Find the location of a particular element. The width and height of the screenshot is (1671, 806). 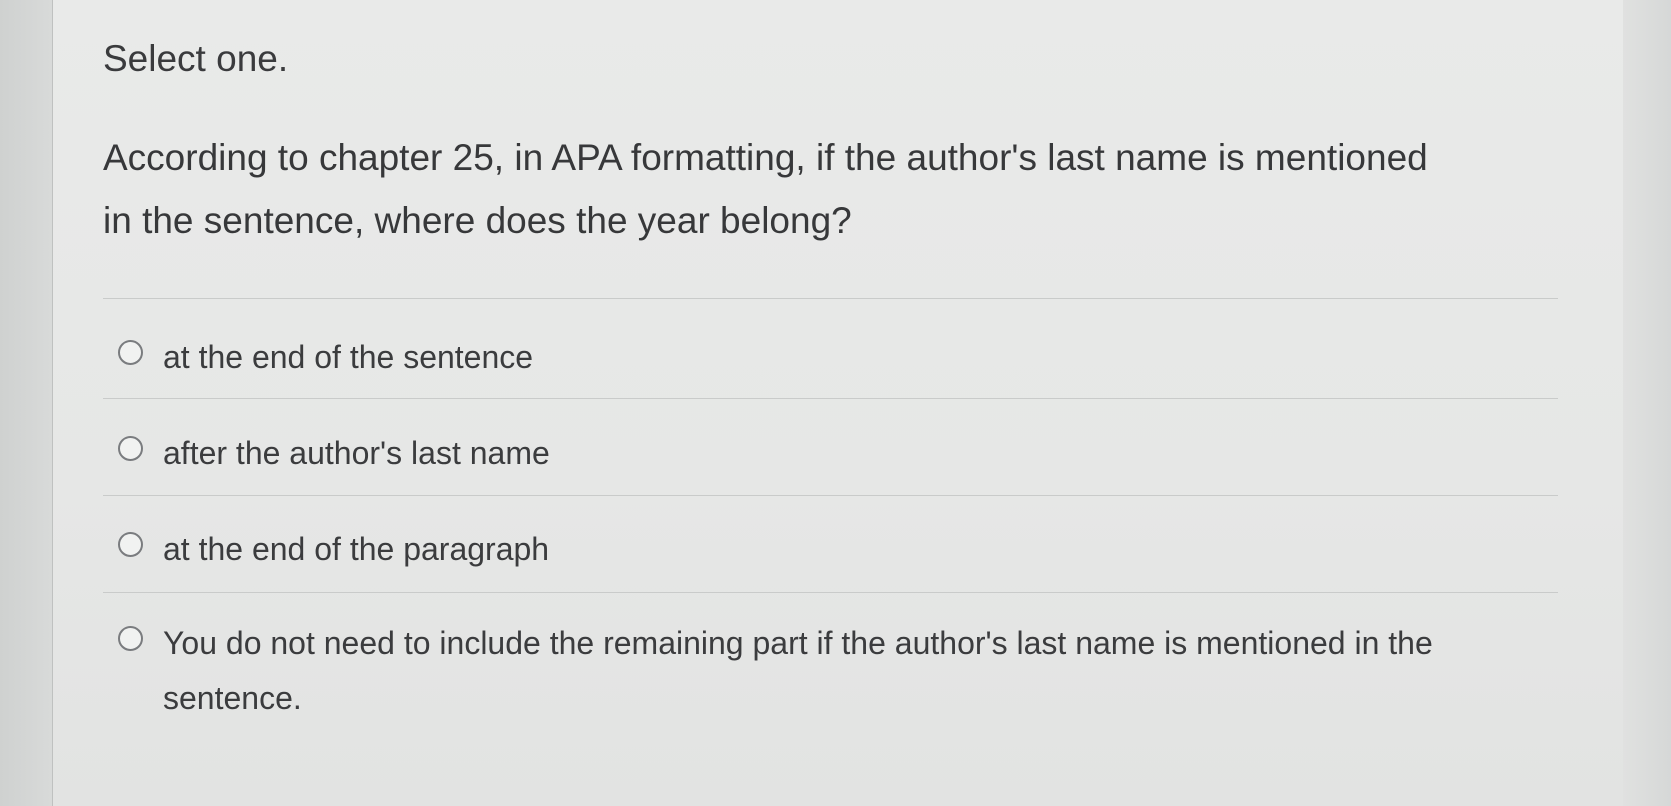

instruction-text: Select one. is located at coordinates (196, 58).